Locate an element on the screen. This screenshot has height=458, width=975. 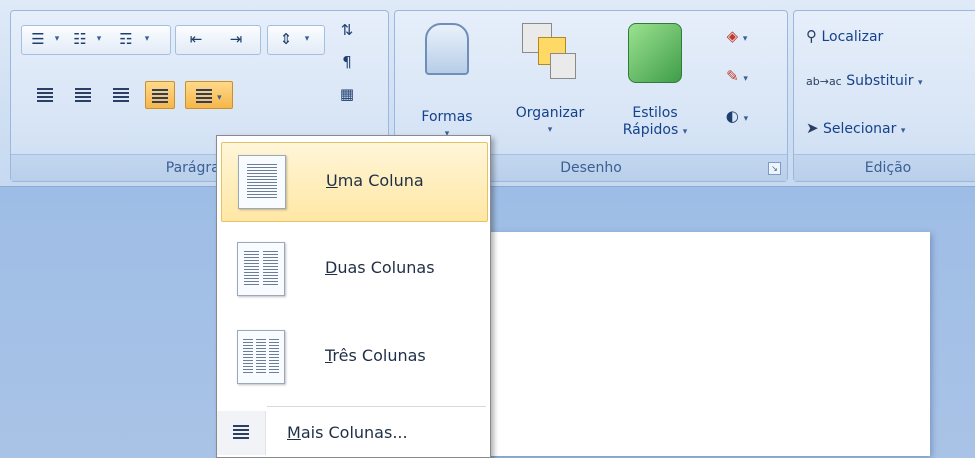
menu-item-one-column: Uma Coluna is located at coordinates (354, 182).